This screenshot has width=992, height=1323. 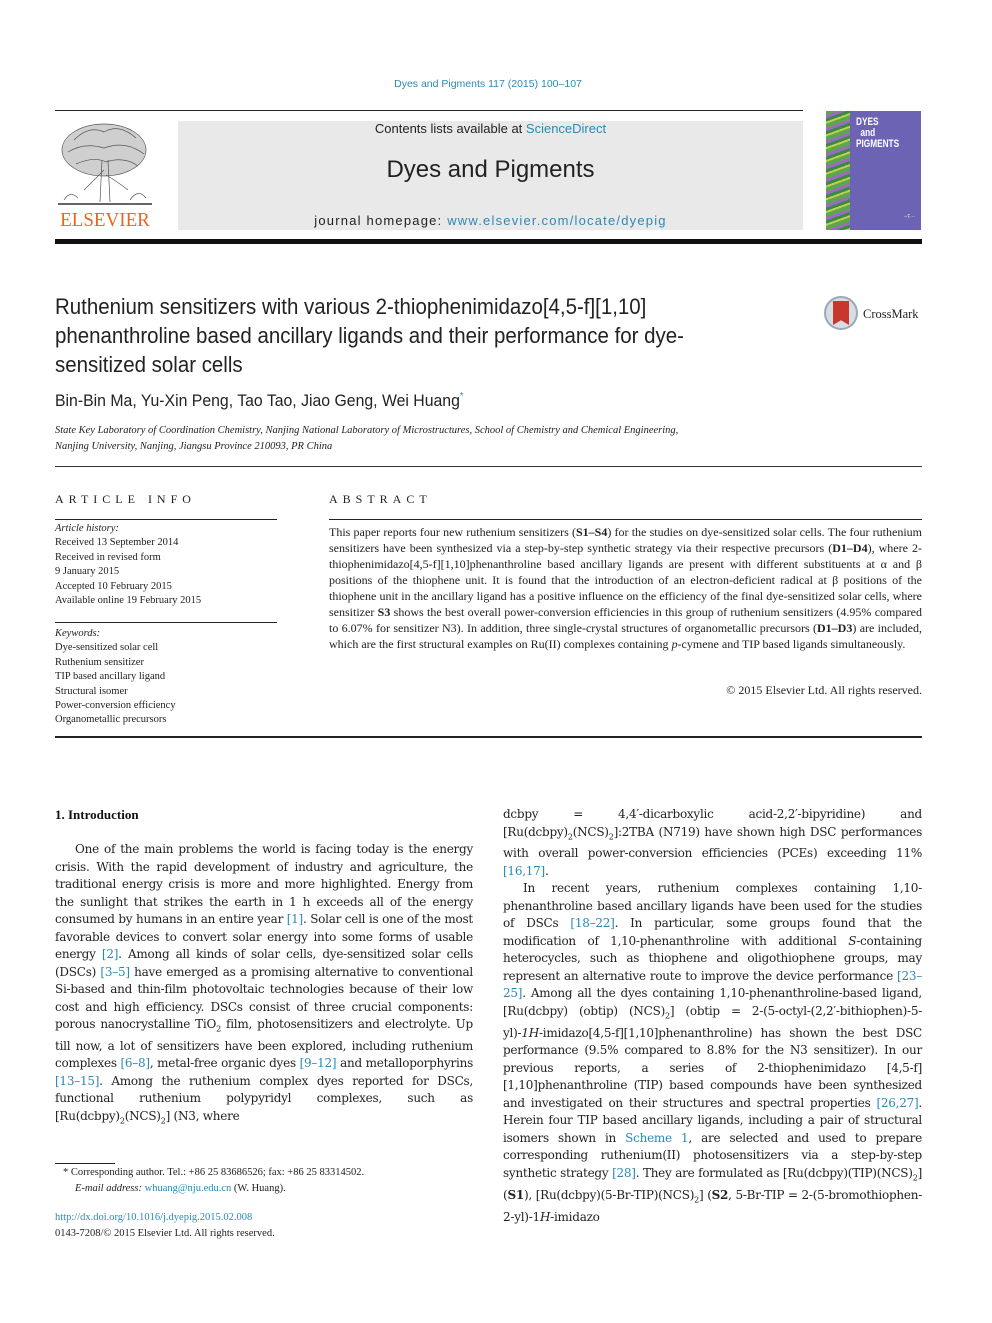 What do you see at coordinates (91, 691) in the screenshot?
I see `keyword-item: Structural isomer` at bounding box center [91, 691].